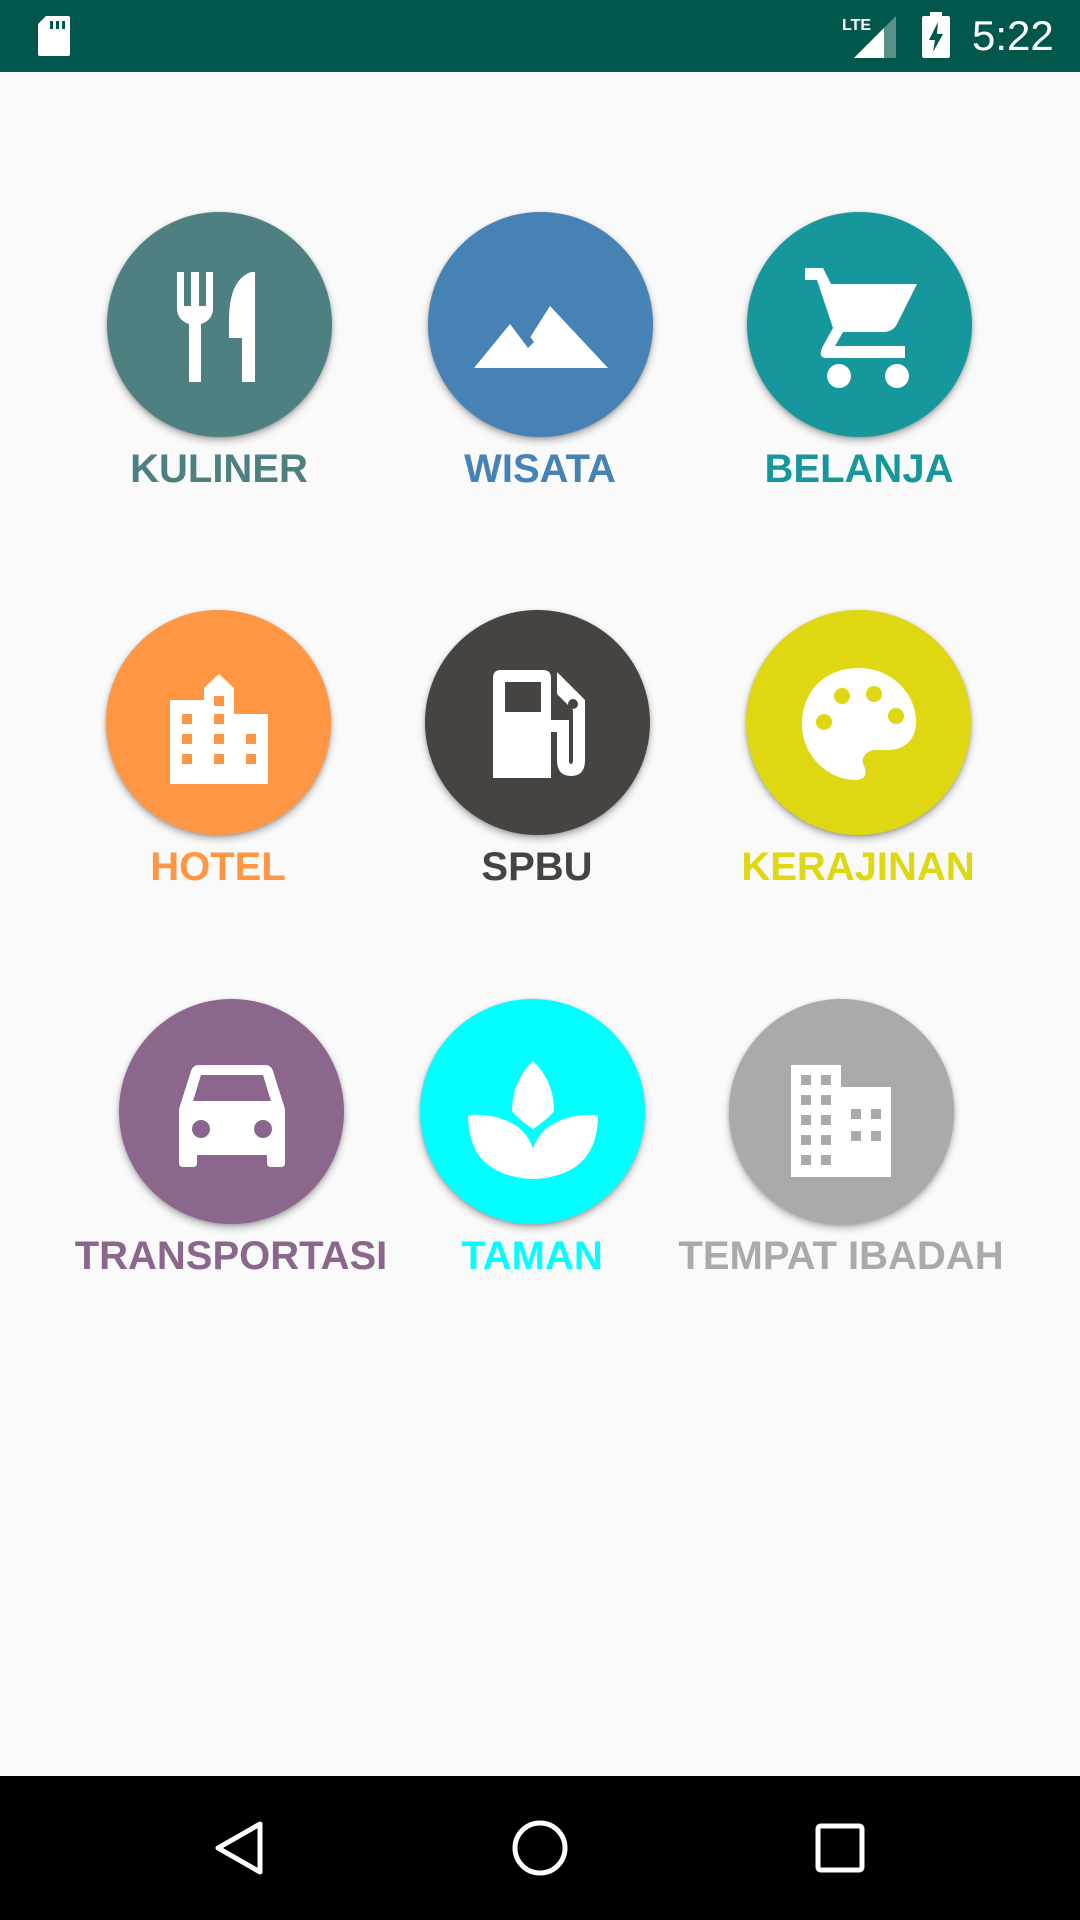 Image resolution: width=1080 pixels, height=1920 pixels. I want to click on category-tempat-ibadah: TEMPAT IBADAH, so click(841, 1154).